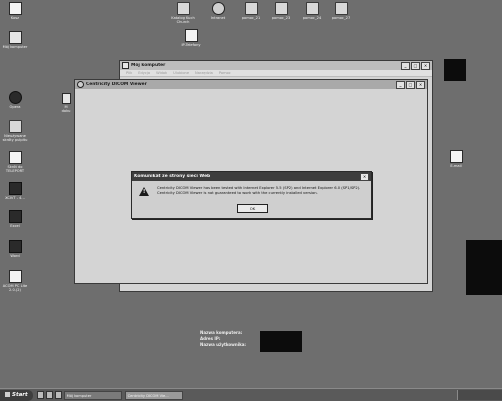 This screenshot has height=401, width=502. I want to click on desktop-icon-pomoc-23: pomoc_23, so click(281, 11).